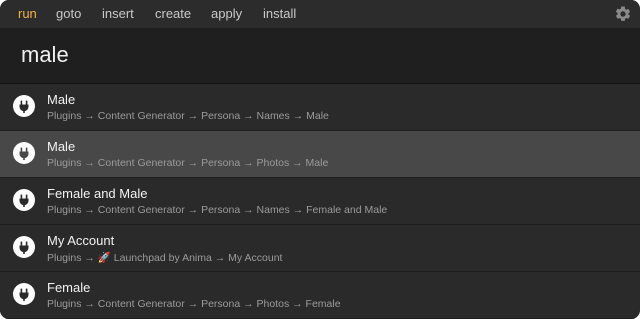 This screenshot has width=640, height=319. I want to click on tab-run: run, so click(27, 13).